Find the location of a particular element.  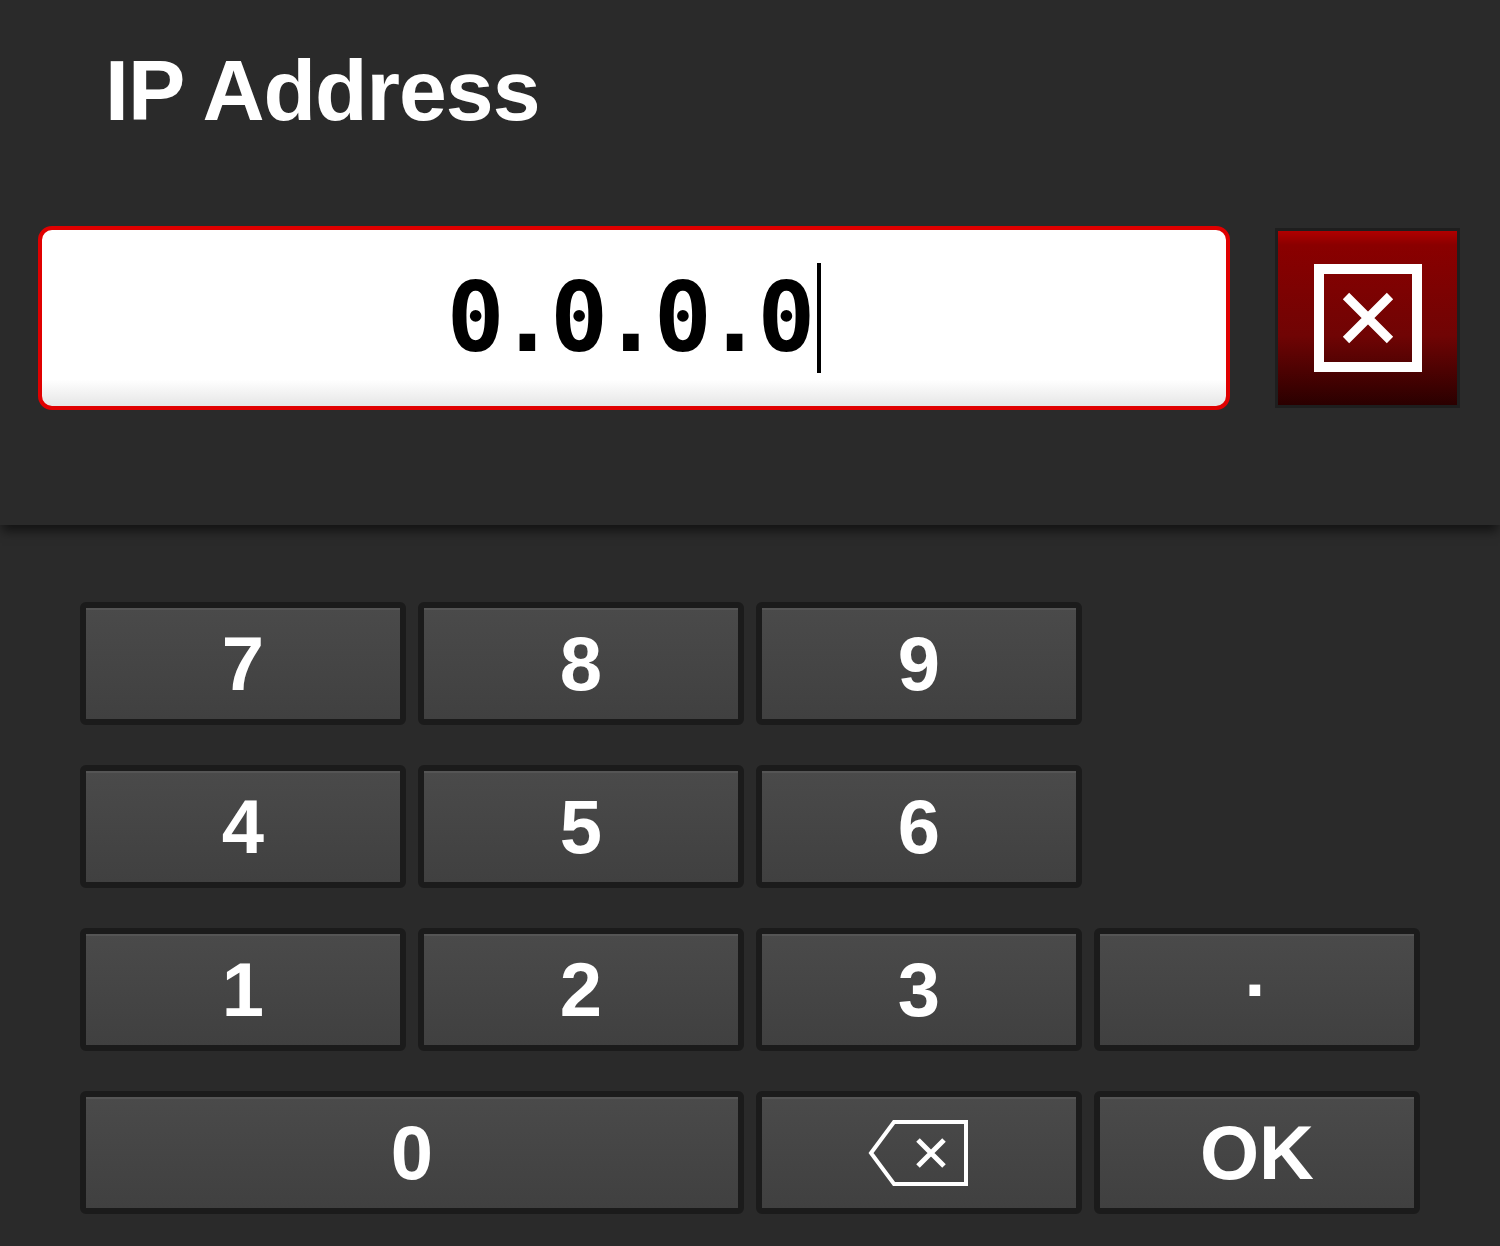

digit-key: 0 is located at coordinates (412, 1152).